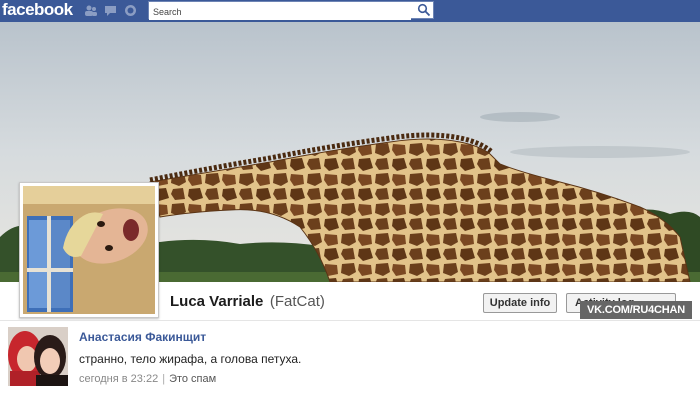 Image resolution: width=700 pixels, height=404 pixels. I want to click on profile-name-row: Luca Varriale (FatCat), so click(247, 304).